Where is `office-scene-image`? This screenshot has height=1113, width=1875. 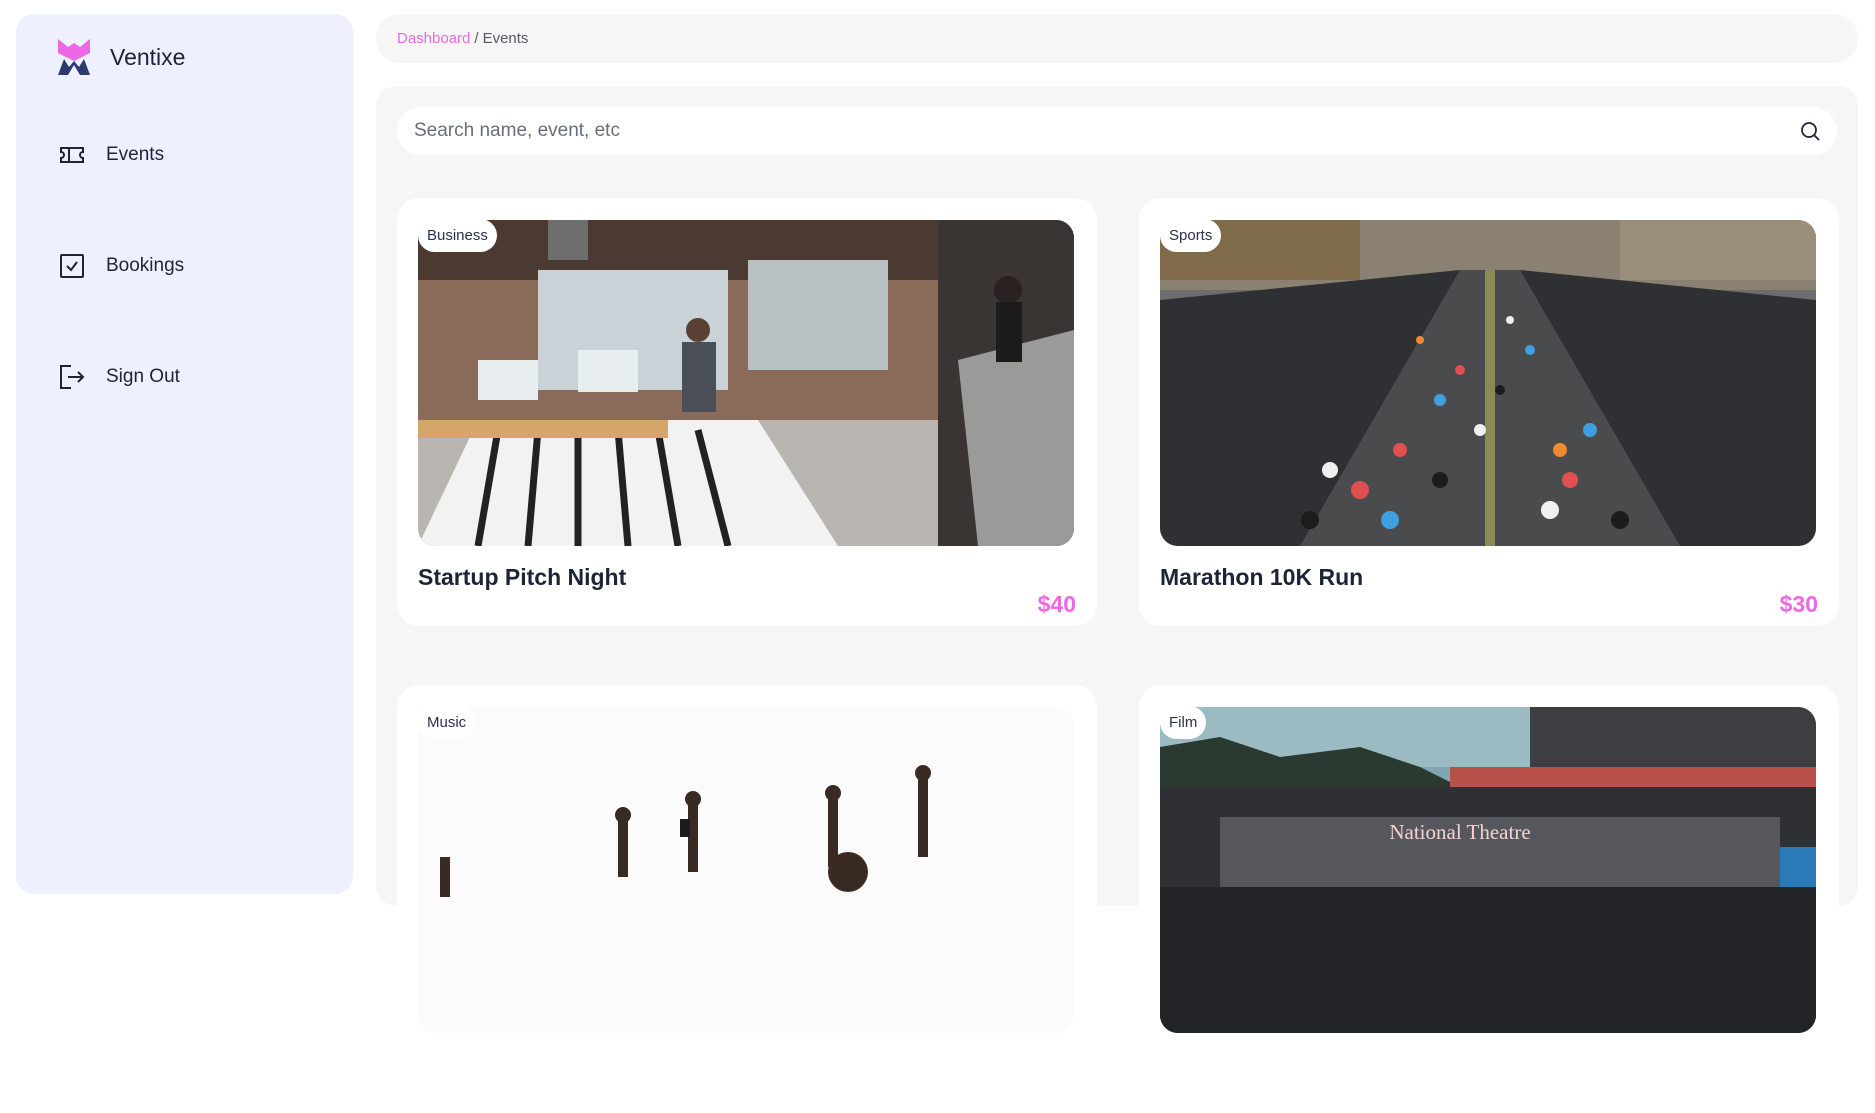
office-scene-image is located at coordinates (746, 383).